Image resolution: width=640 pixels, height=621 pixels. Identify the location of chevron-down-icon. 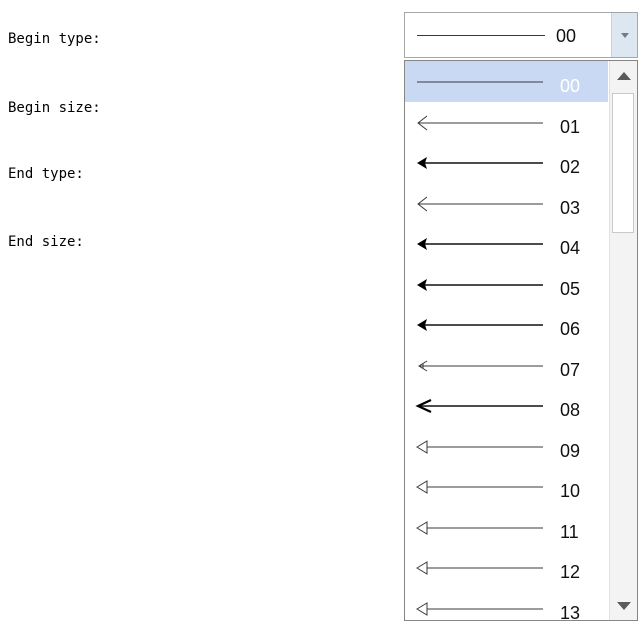
(625, 35).